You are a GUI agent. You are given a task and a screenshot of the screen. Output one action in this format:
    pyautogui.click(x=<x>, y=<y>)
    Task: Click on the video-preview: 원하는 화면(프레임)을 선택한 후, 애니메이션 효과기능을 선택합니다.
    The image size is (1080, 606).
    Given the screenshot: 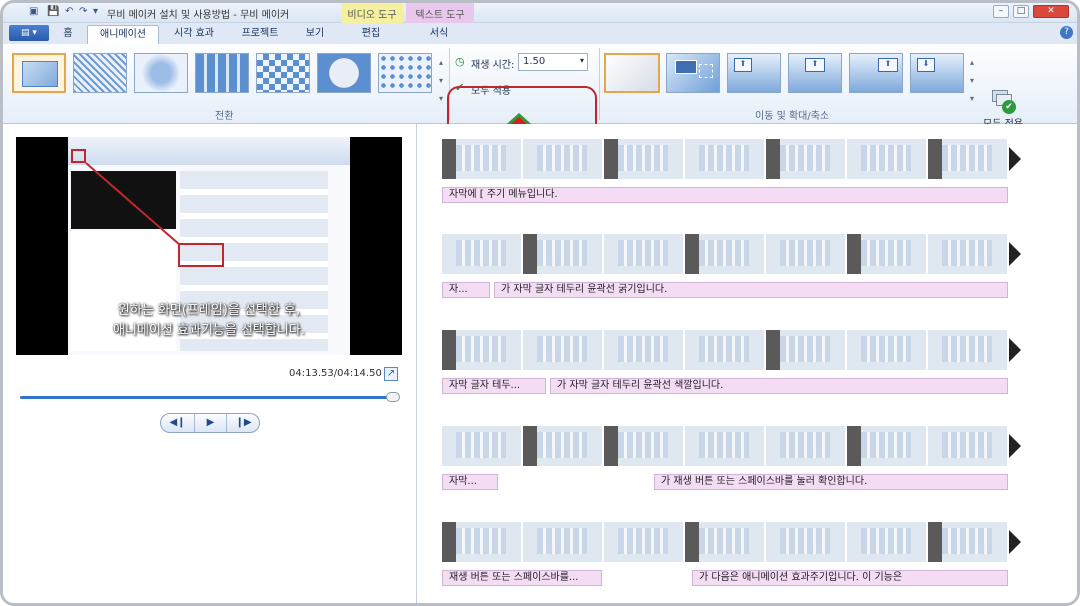 What is the action you would take?
    pyautogui.click(x=209, y=246)
    